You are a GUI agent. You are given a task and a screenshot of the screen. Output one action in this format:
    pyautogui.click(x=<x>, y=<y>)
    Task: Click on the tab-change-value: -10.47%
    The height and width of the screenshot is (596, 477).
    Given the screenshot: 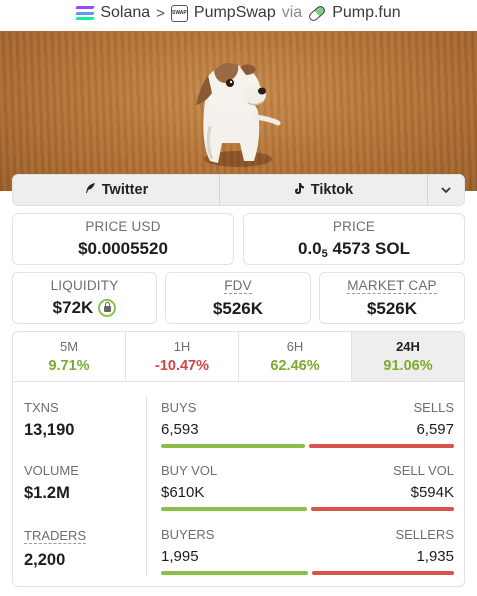 What is the action you would take?
    pyautogui.click(x=181, y=366)
    